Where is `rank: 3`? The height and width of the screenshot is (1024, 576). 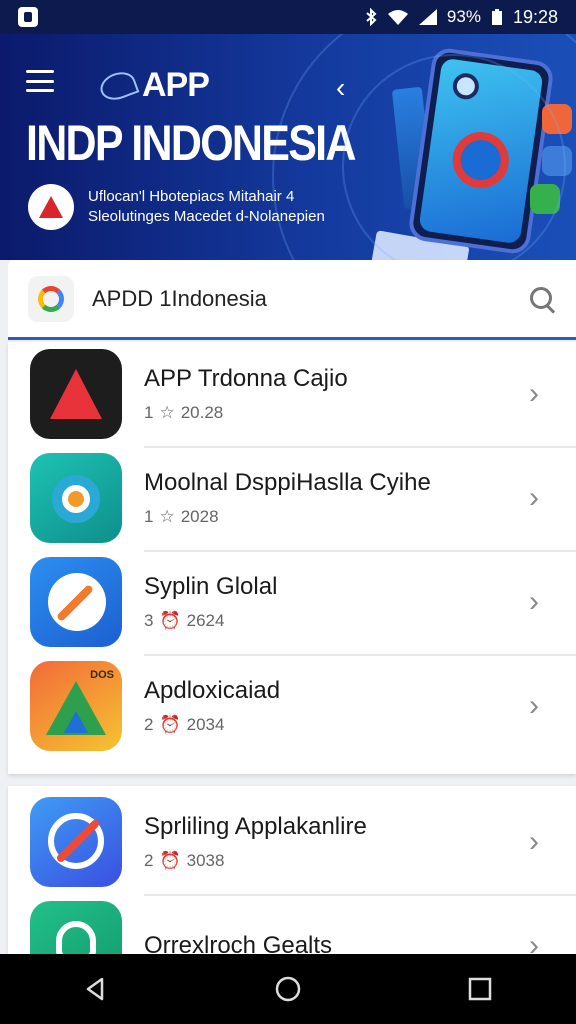
rank: 3 is located at coordinates (149, 620).